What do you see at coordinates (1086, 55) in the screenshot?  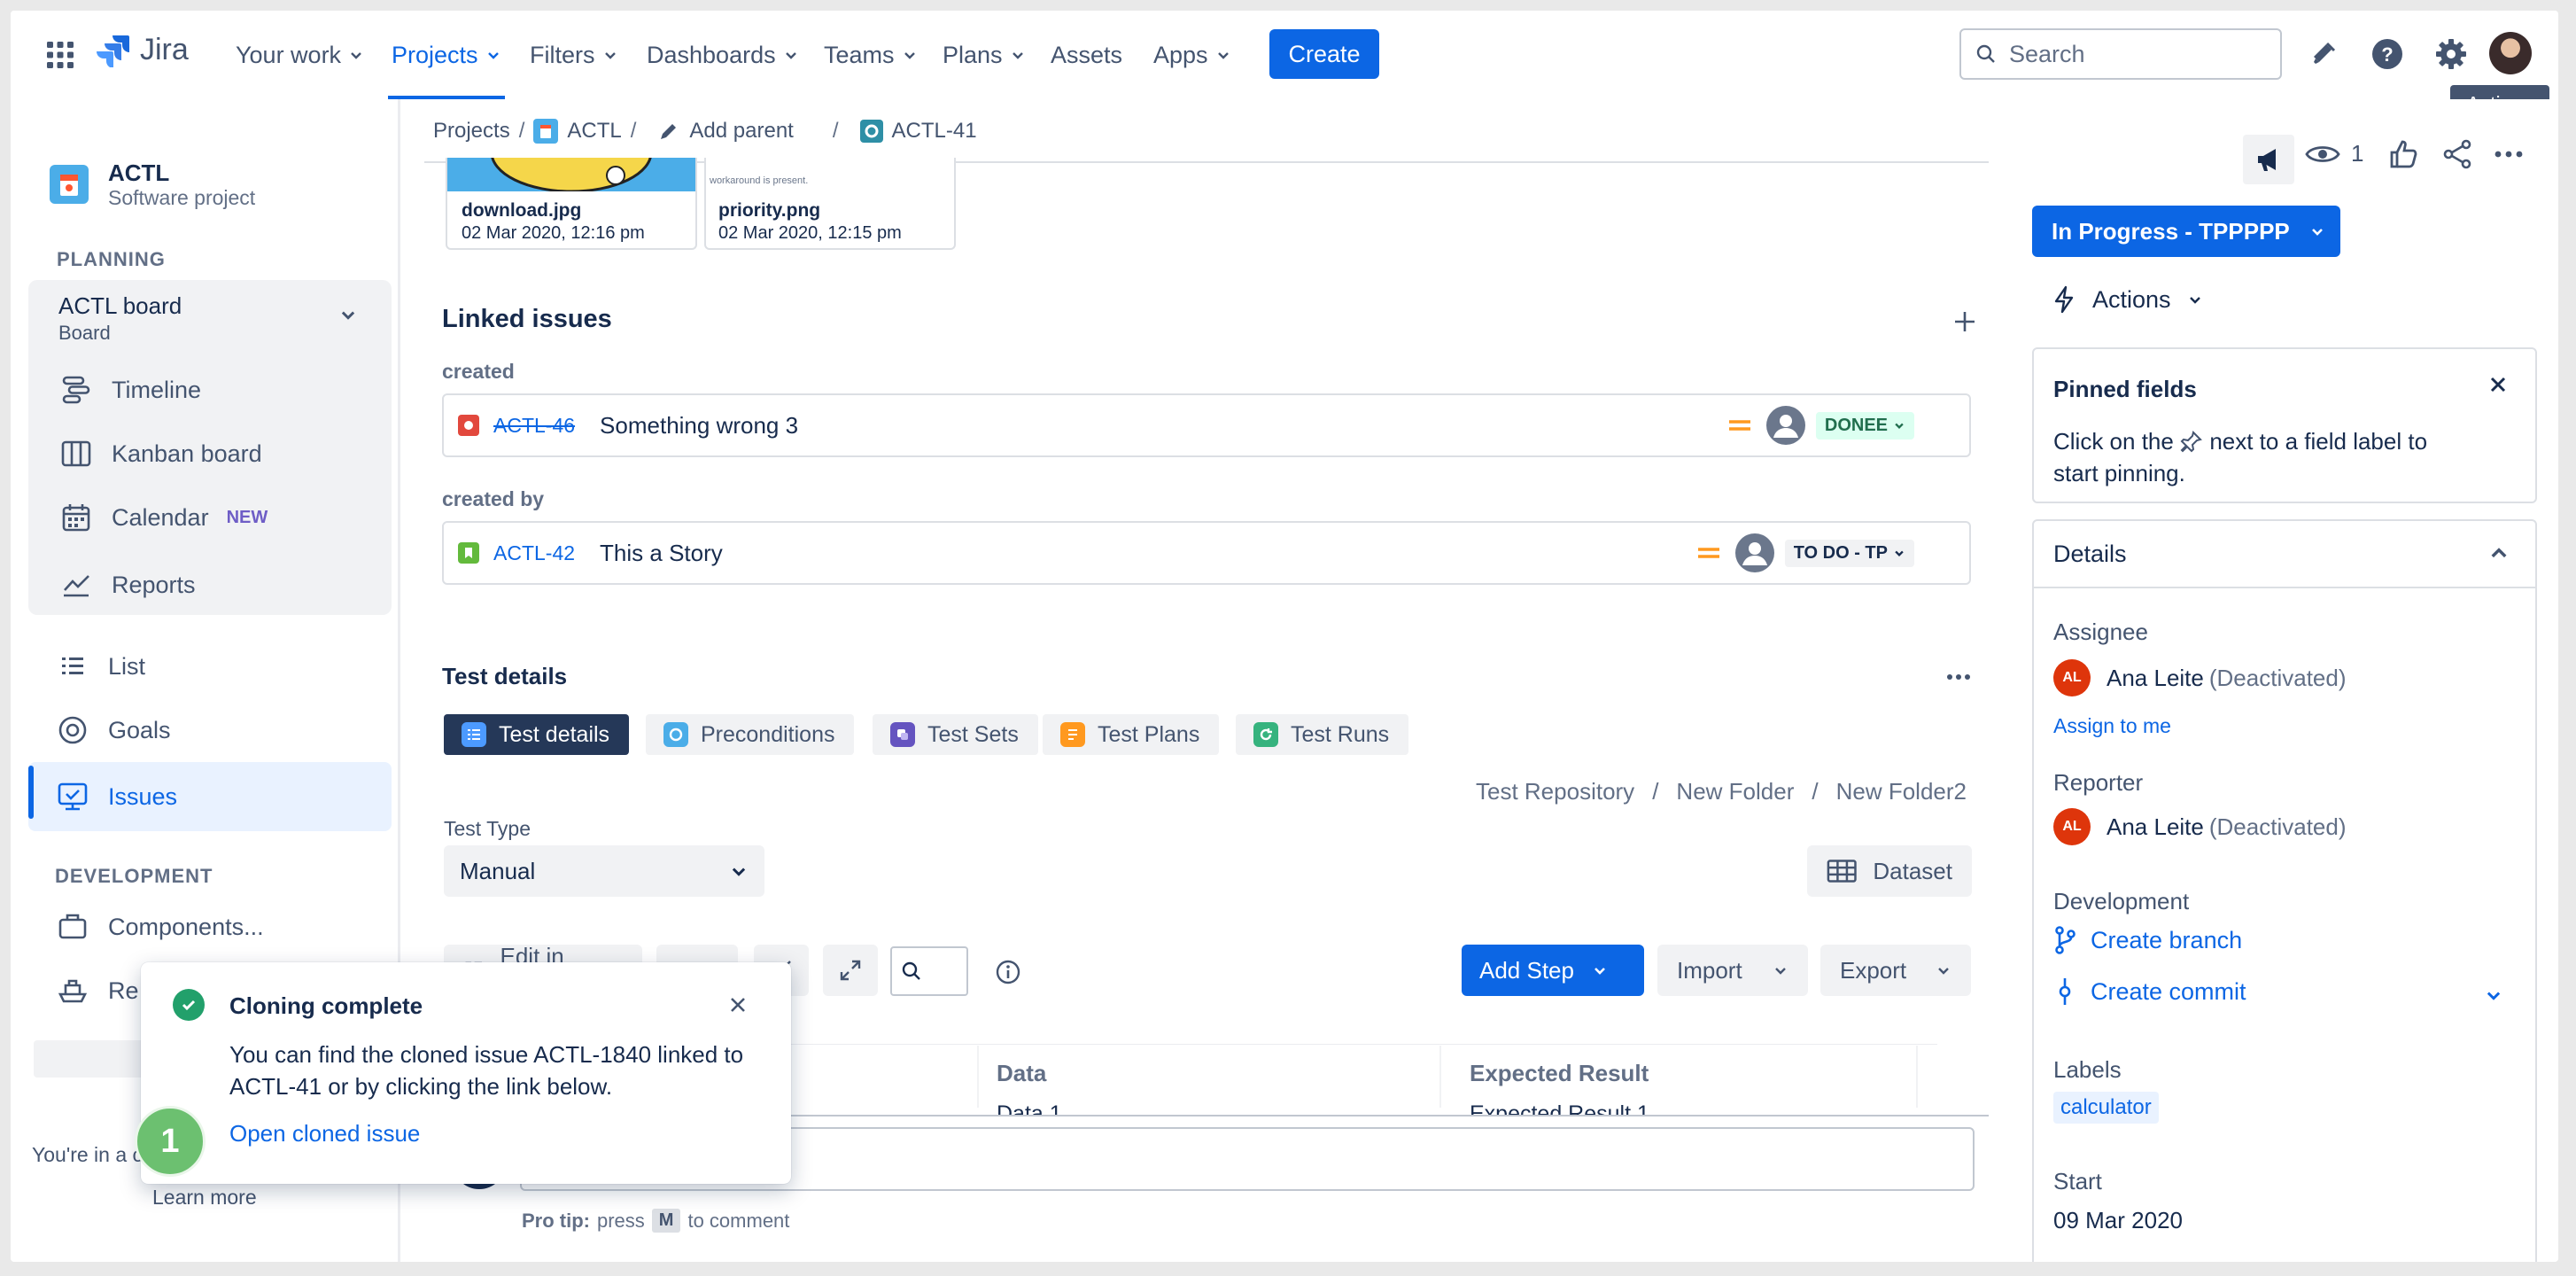 I see `nav-assets: Assets` at bounding box center [1086, 55].